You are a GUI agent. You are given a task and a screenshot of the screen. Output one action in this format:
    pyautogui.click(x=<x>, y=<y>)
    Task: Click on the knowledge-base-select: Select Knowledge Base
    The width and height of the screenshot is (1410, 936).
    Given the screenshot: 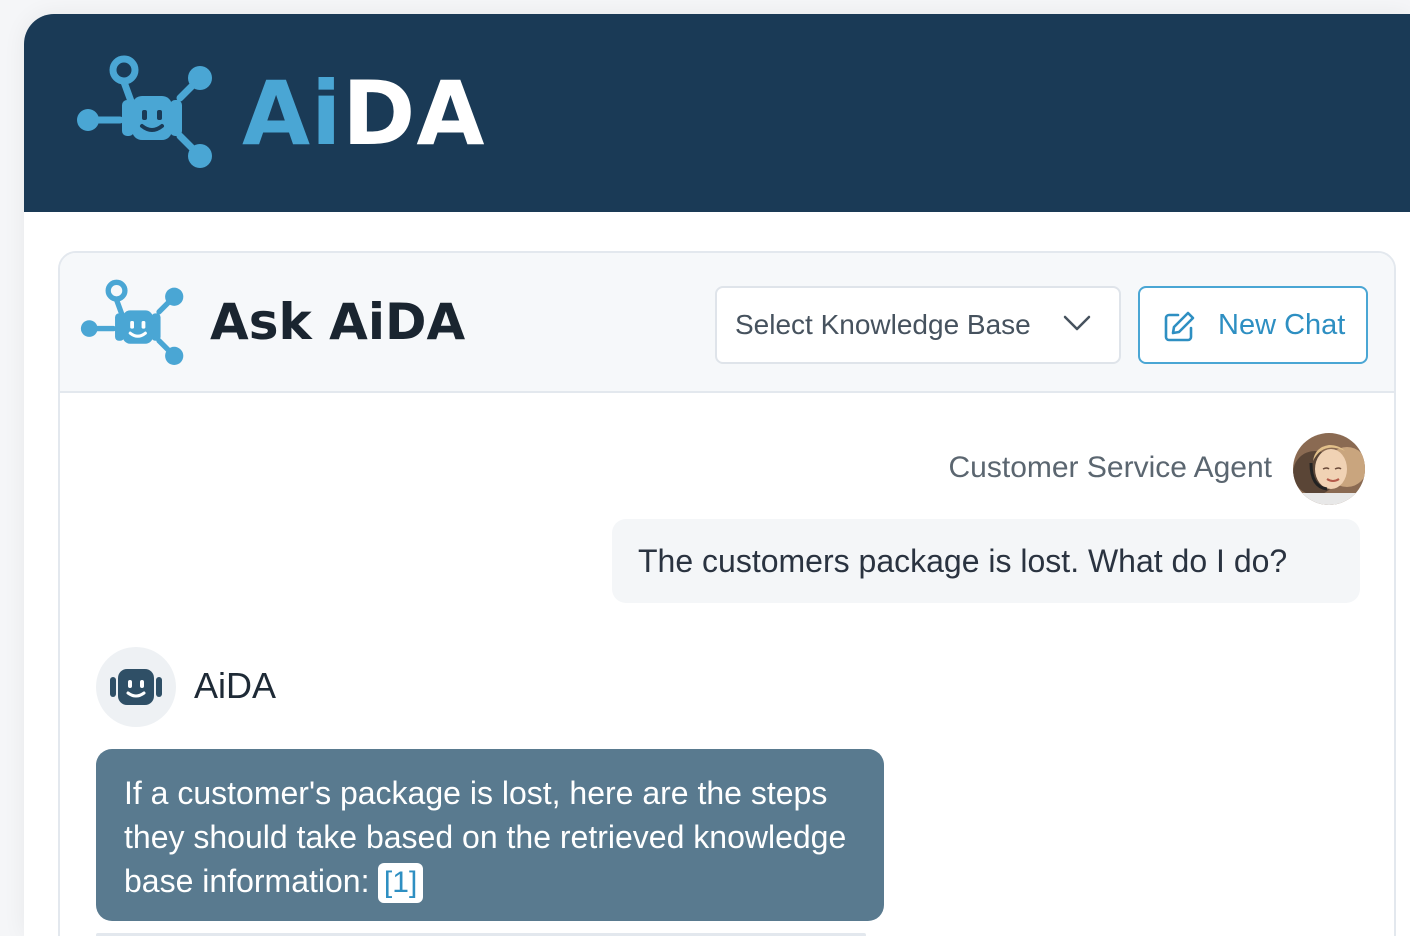 What is the action you would take?
    pyautogui.click(x=918, y=325)
    